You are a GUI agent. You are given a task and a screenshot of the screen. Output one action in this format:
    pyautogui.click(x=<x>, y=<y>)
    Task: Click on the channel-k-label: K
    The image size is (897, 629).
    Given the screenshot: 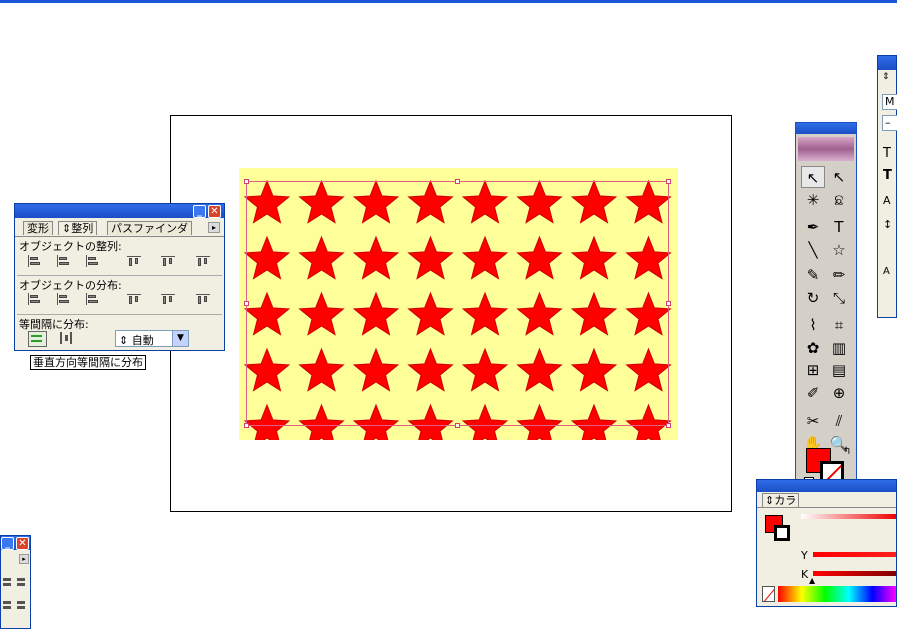 What is the action you would take?
    pyautogui.click(x=805, y=574)
    